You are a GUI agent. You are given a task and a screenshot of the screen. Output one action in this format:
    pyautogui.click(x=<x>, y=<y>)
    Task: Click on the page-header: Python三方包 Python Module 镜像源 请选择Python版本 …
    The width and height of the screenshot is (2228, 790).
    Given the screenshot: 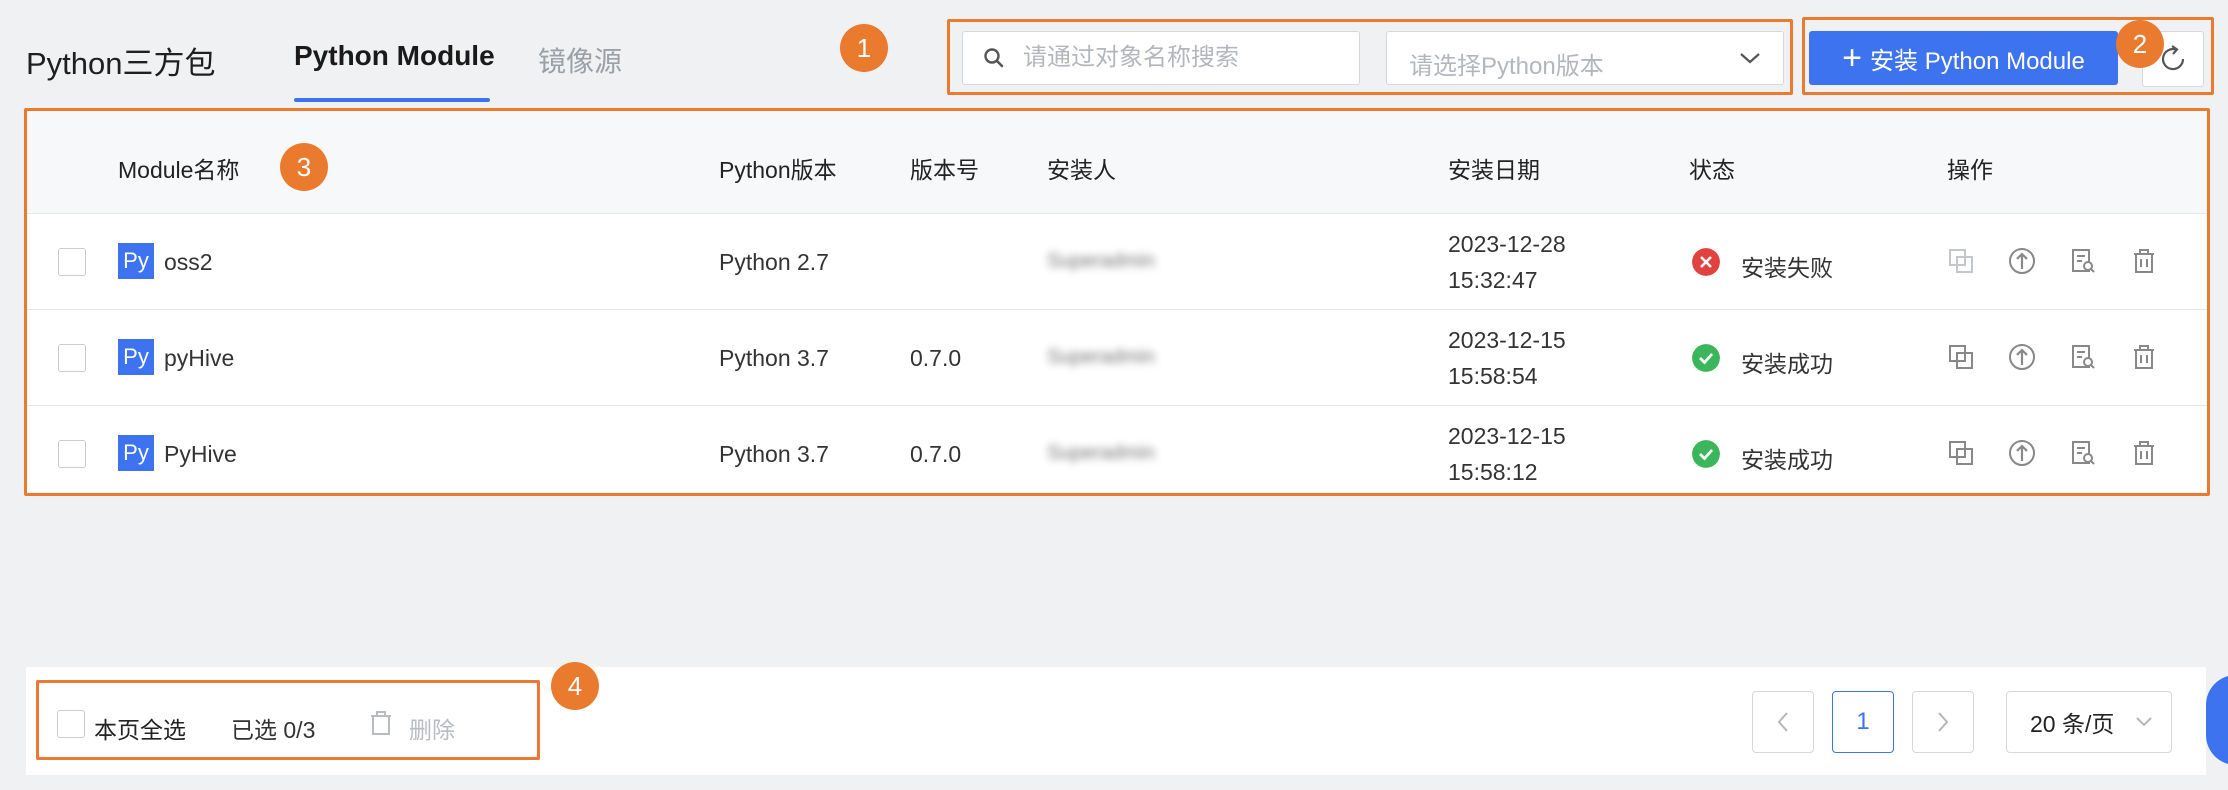 What is the action you would take?
    pyautogui.click(x=1114, y=55)
    